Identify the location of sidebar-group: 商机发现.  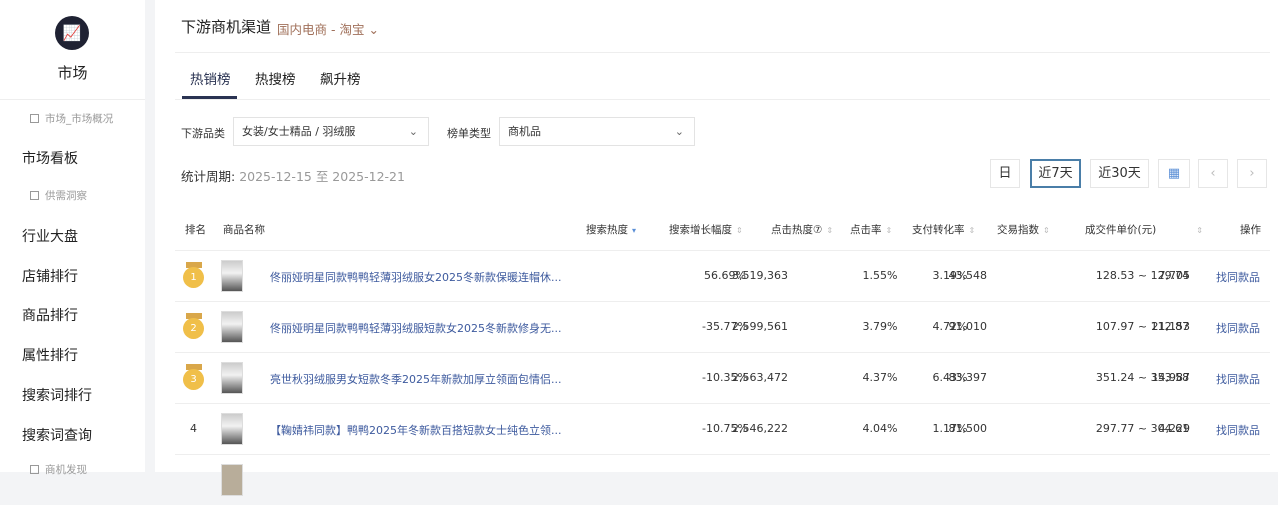
(58, 469).